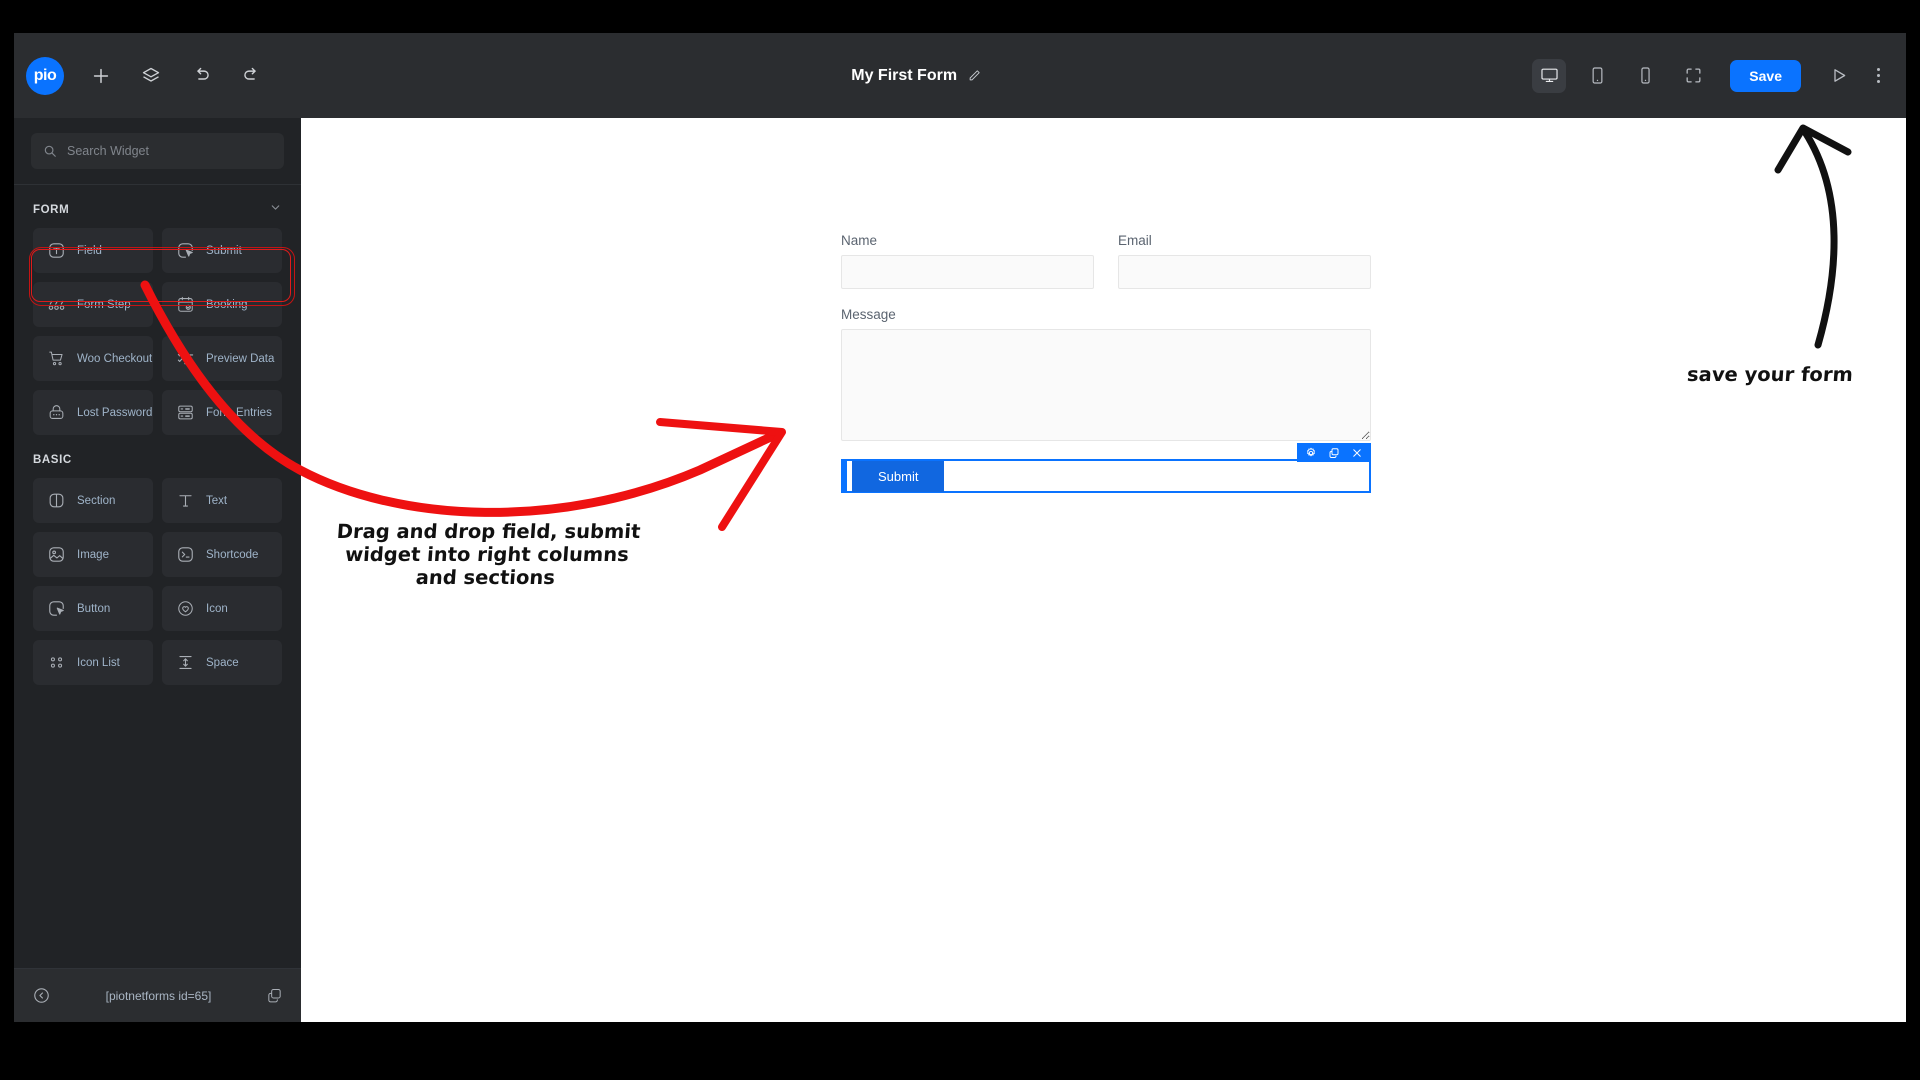  I want to click on database-icon, so click(185, 412).